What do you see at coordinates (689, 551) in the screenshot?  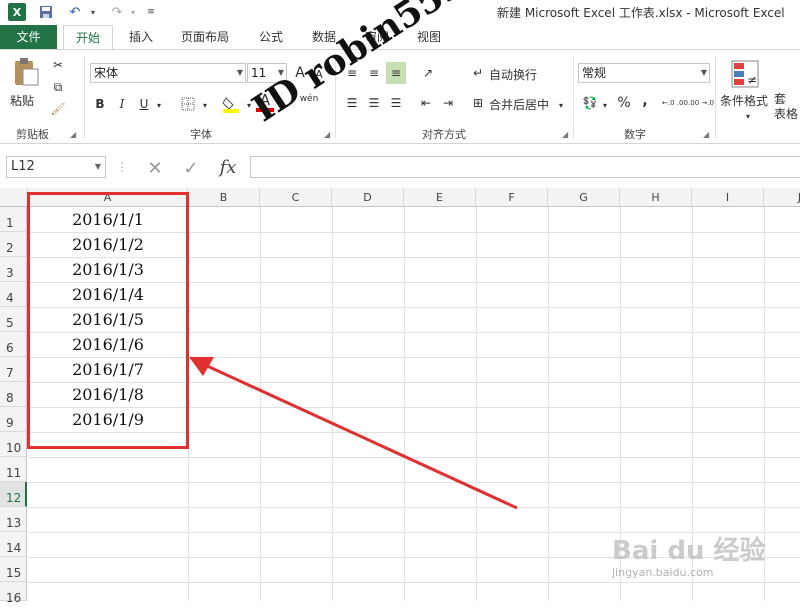 I see `baidu-watermark: Bai du 经验` at bounding box center [689, 551].